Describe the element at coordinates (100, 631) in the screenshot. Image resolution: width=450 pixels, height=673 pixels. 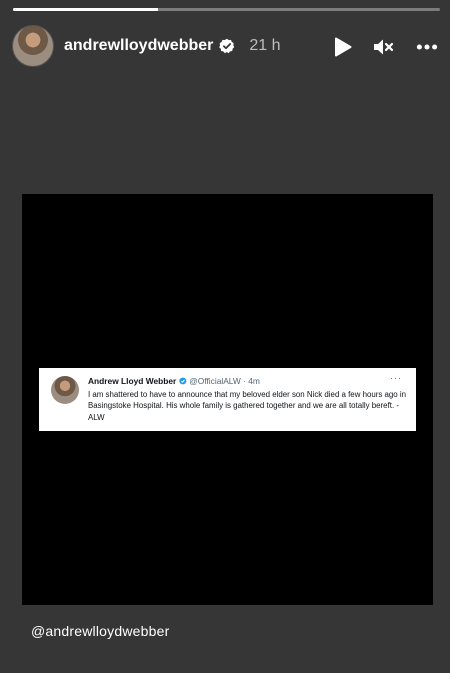
I see `story-caption-mention: @andrewlloydwebber` at that location.